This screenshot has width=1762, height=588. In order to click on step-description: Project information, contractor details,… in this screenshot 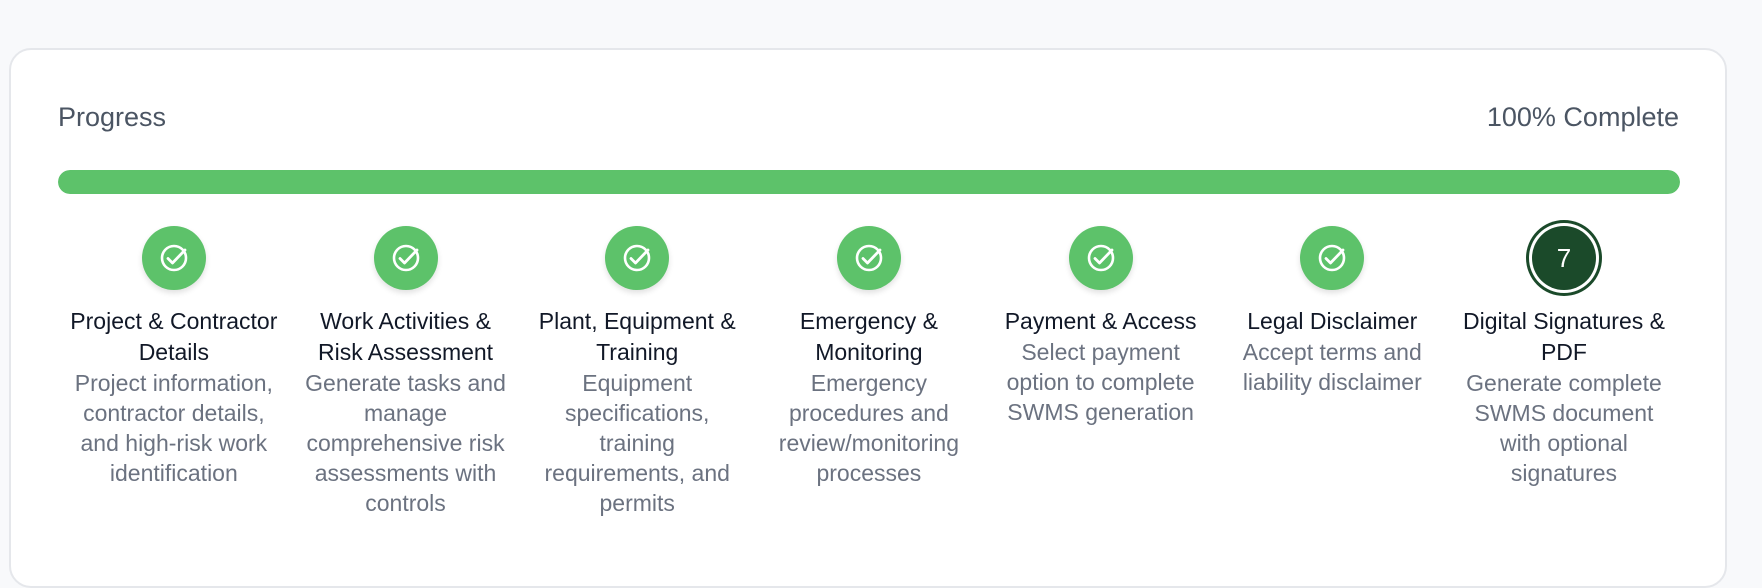, I will do `click(173, 428)`.